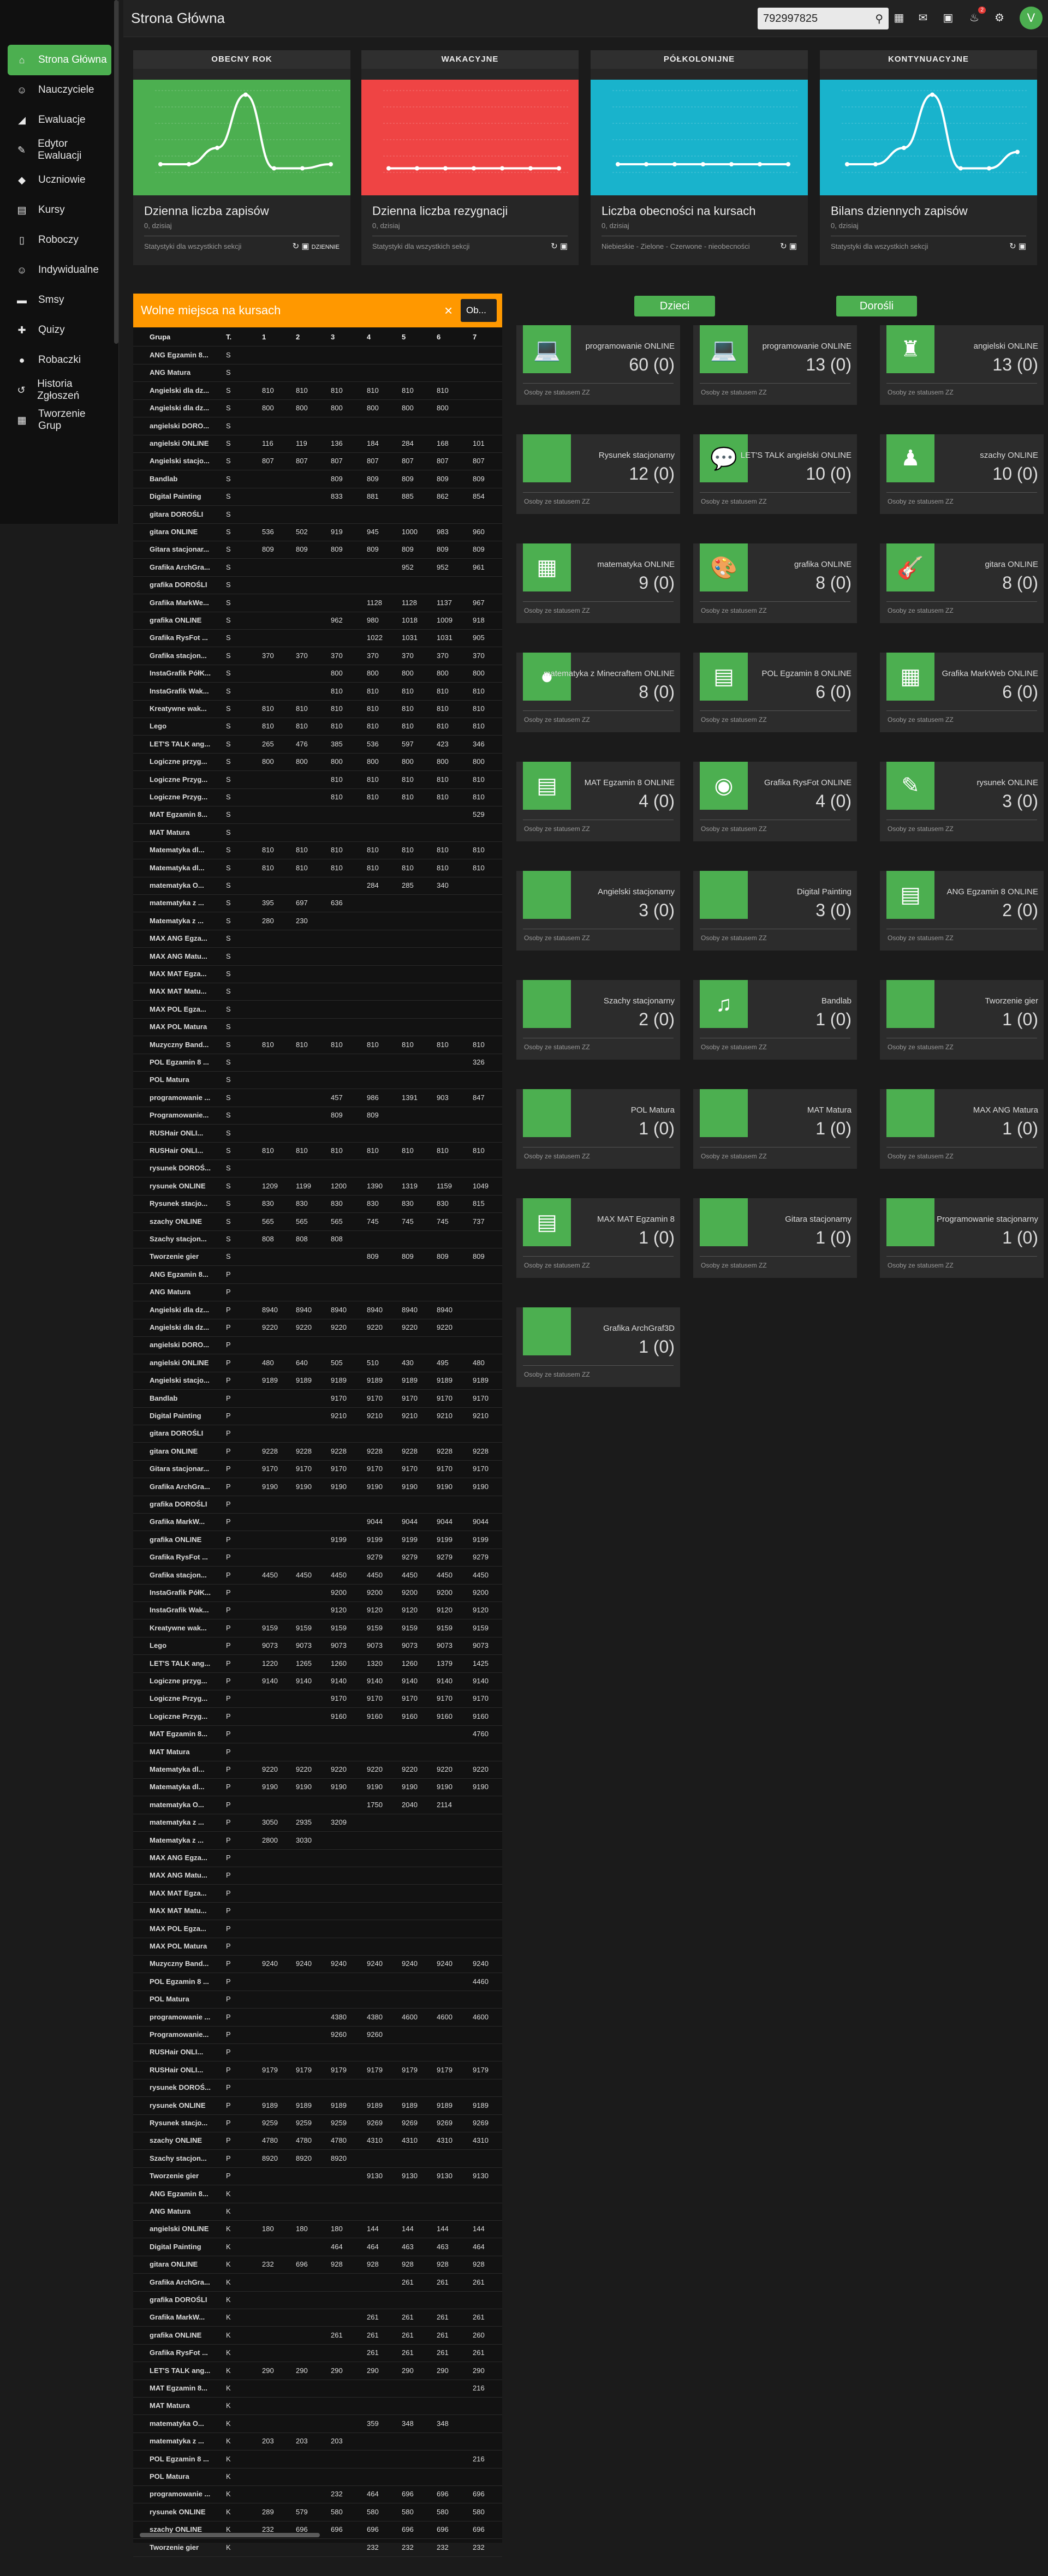 Image resolution: width=1048 pixels, height=2576 pixels. I want to click on course-card: MAX ANG Matura 1 (0) Osoby ze statusem ZZ, so click(962, 1129).